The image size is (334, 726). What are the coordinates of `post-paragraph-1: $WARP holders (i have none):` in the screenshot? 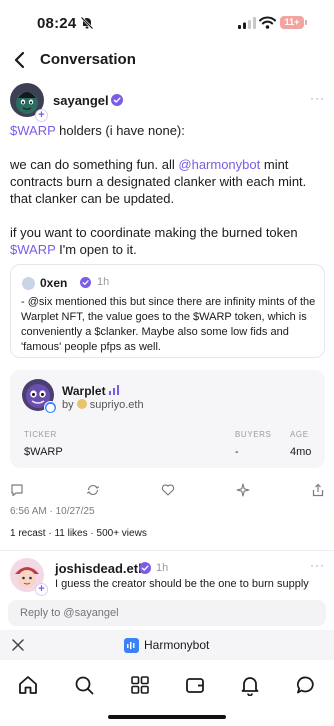 It's located at (97, 130).